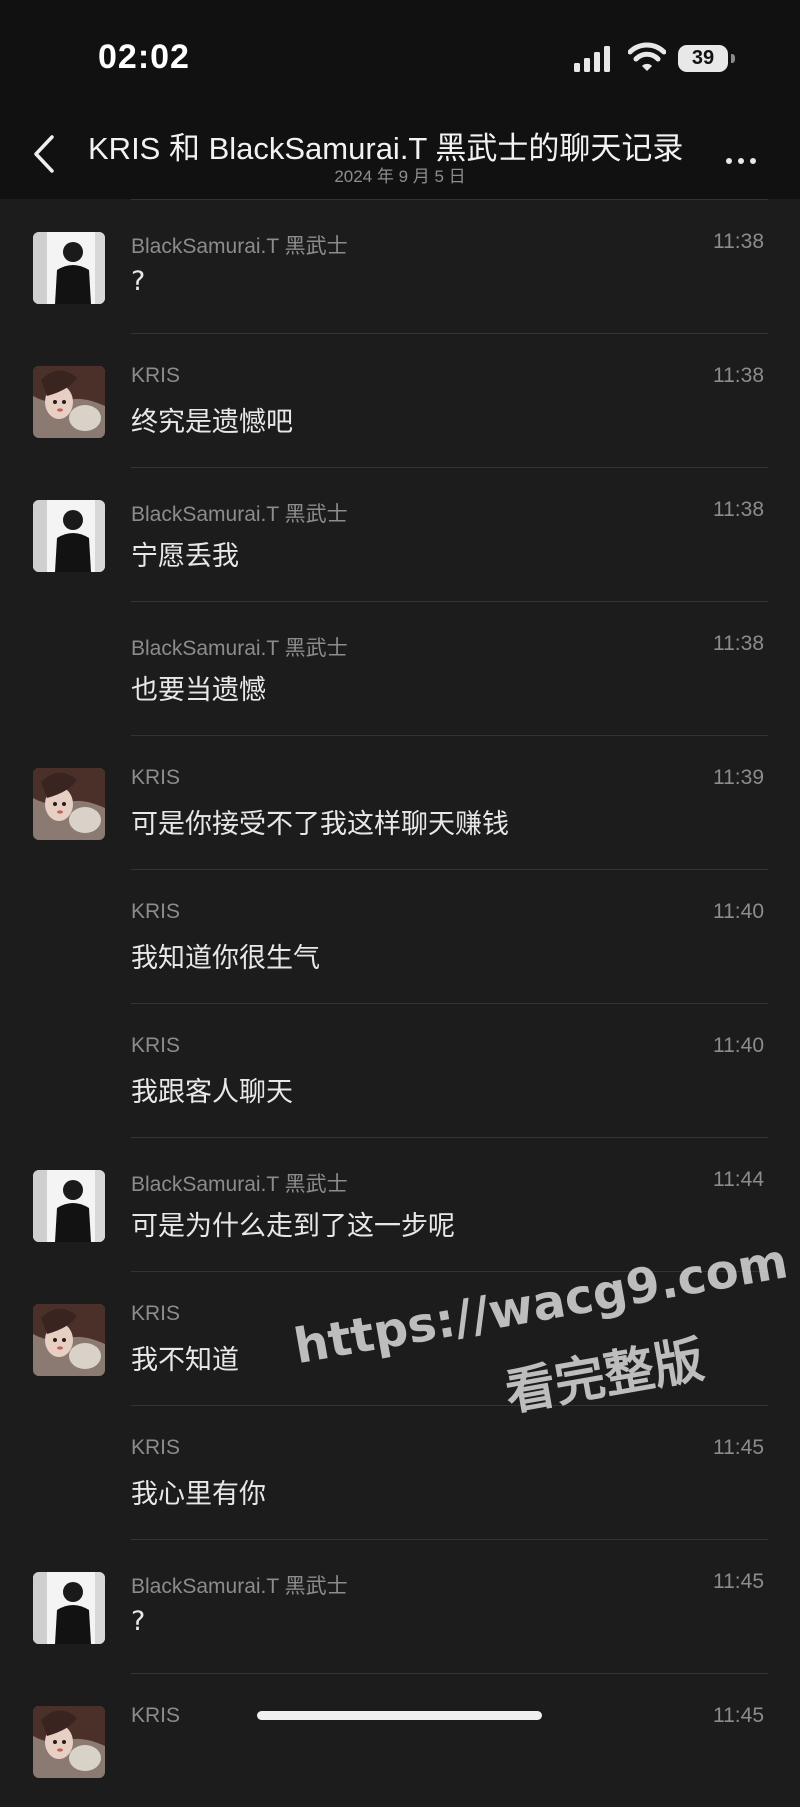  Describe the element at coordinates (400, 802) in the screenshot. I see `message-row: KRIS 11:39 可是你接受不了我这样聊天赚钱` at that location.